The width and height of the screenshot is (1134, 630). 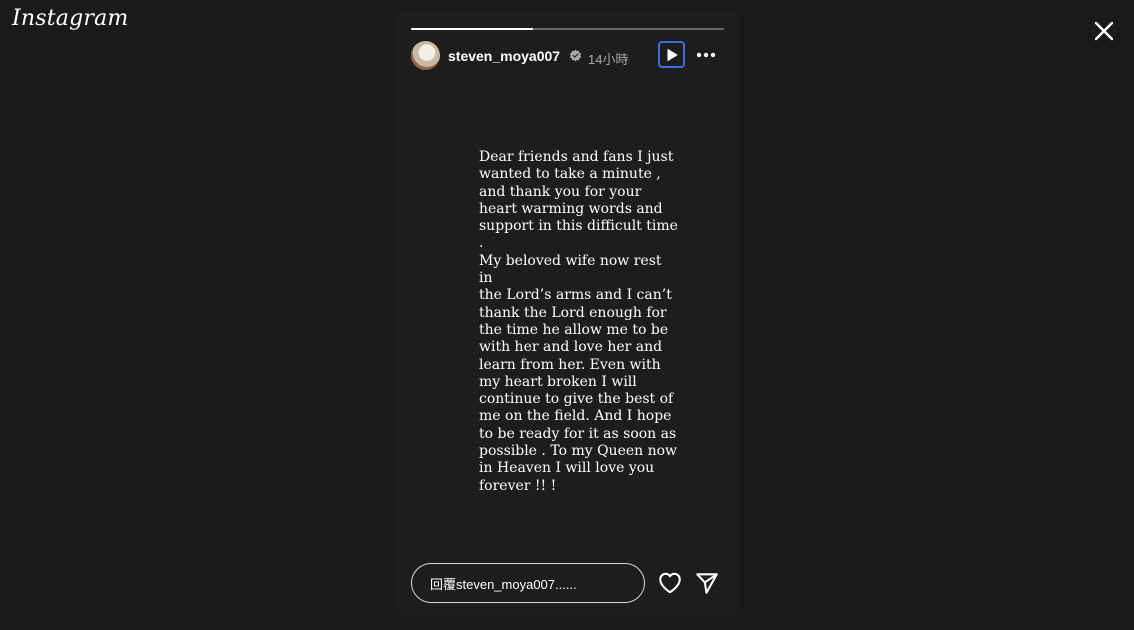 I want to click on more-horizontal-icon, so click(x=706, y=55).